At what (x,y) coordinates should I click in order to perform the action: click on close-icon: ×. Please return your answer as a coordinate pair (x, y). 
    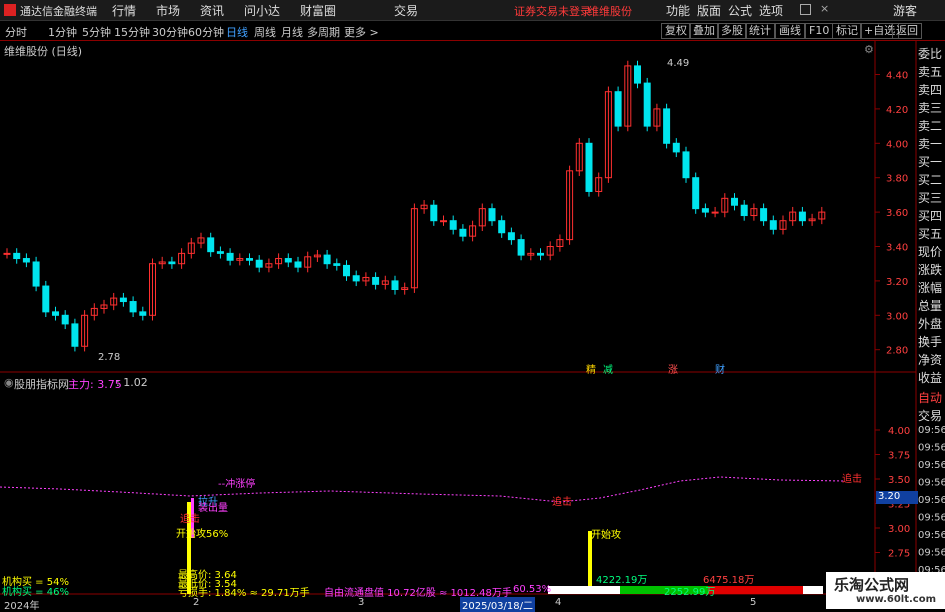
    Looking at the image, I should click on (824, 8).